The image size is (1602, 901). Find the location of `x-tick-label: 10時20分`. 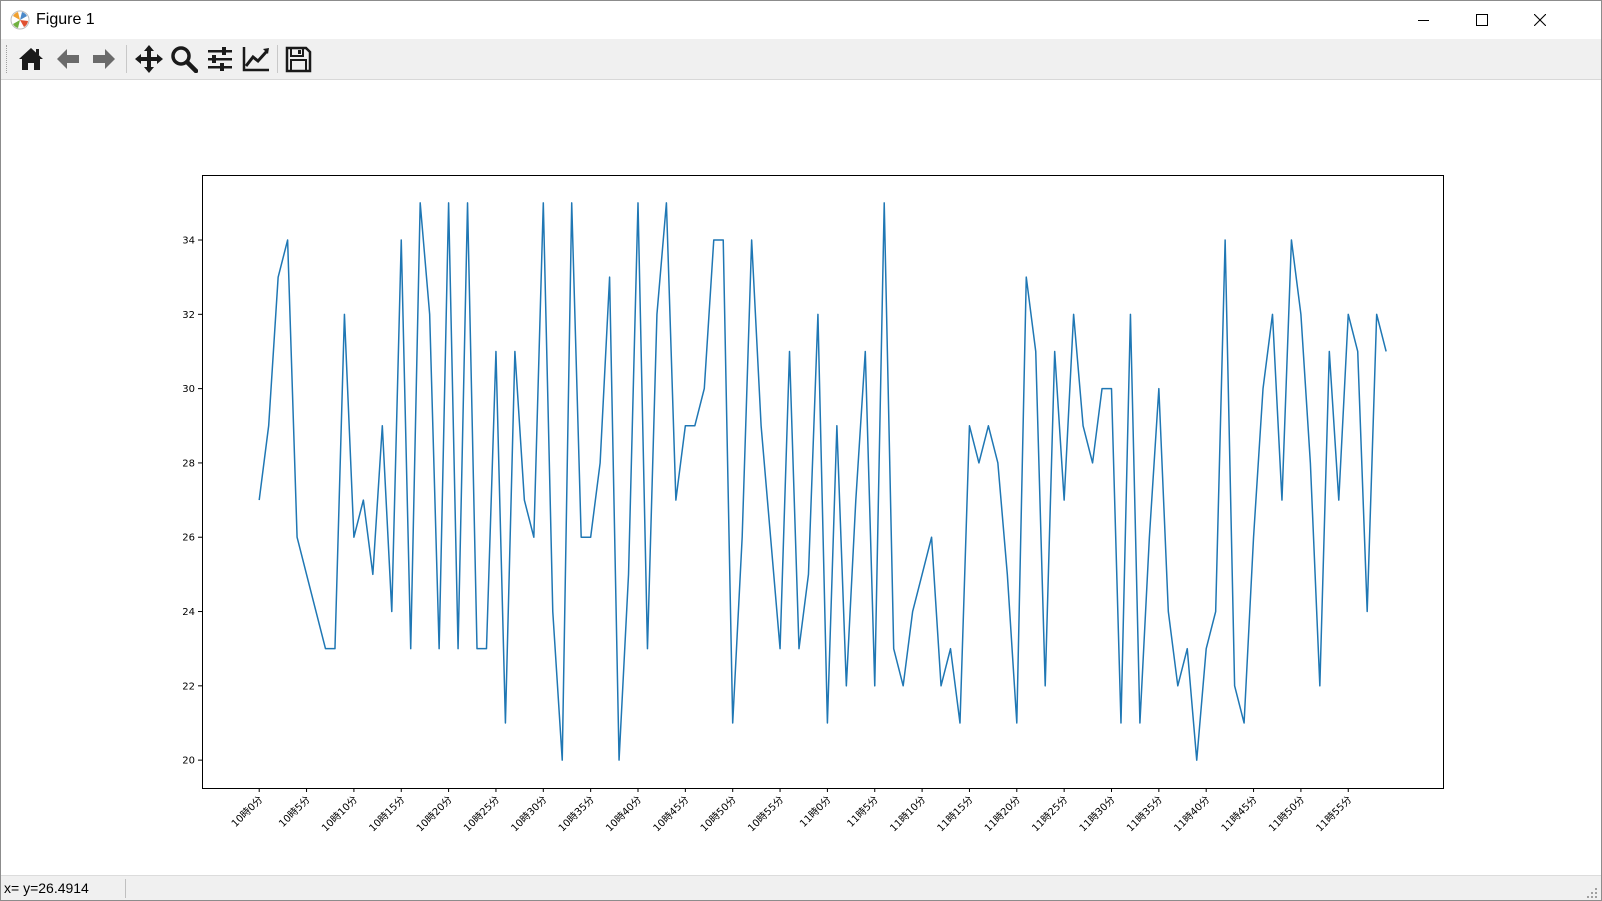

x-tick-label: 10時20分 is located at coordinates (434, 814).